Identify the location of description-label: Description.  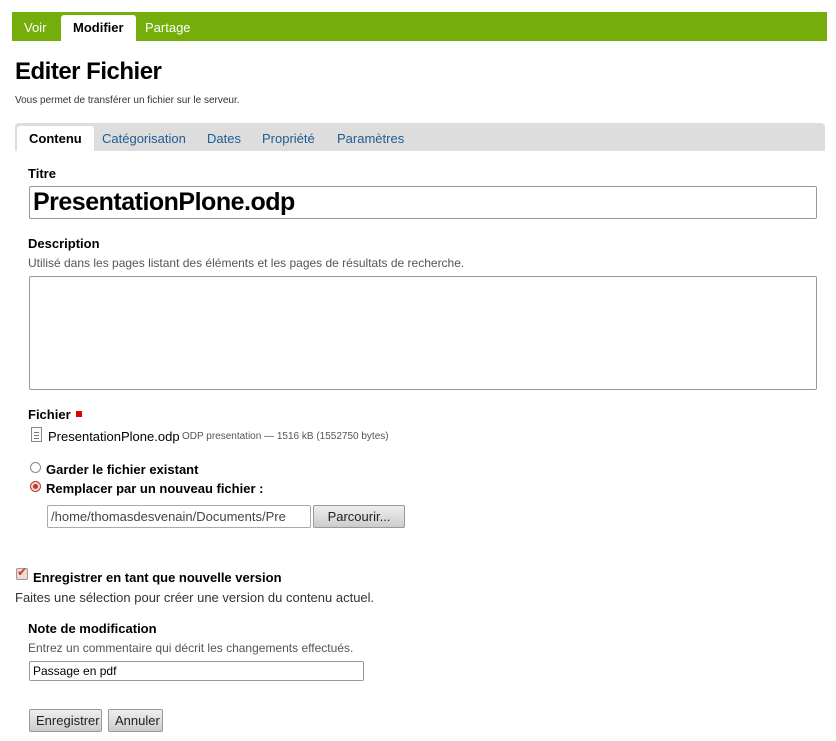
(64, 243).